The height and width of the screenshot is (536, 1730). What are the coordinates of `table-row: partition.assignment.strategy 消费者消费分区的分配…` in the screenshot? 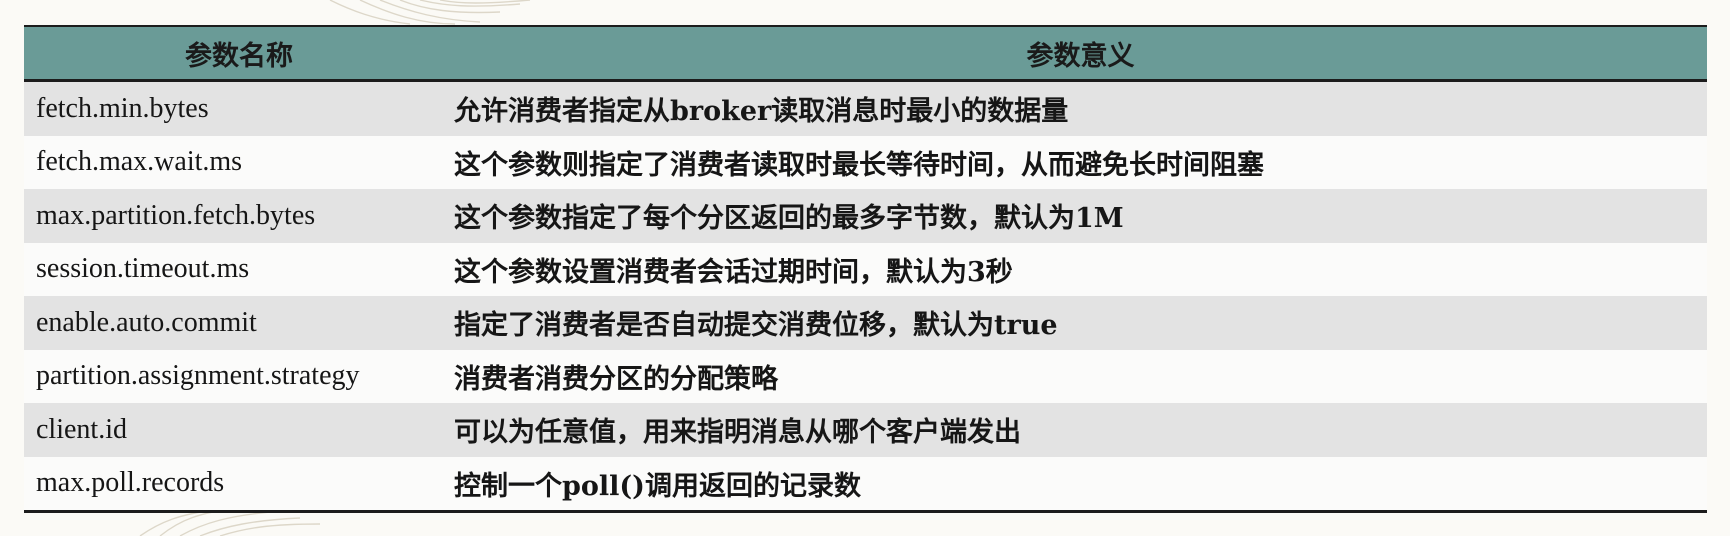 It's located at (865, 376).